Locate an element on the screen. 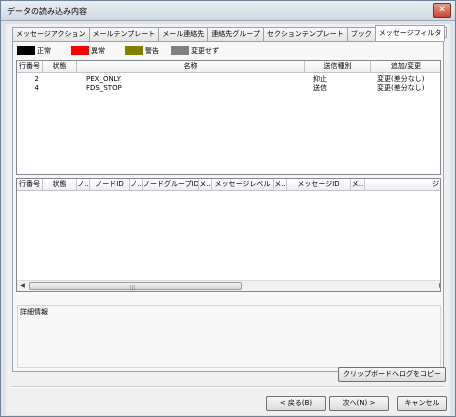 The width and height of the screenshot is (456, 417). tab-mail-contact: メール連絡先 is located at coordinates (183, 34).